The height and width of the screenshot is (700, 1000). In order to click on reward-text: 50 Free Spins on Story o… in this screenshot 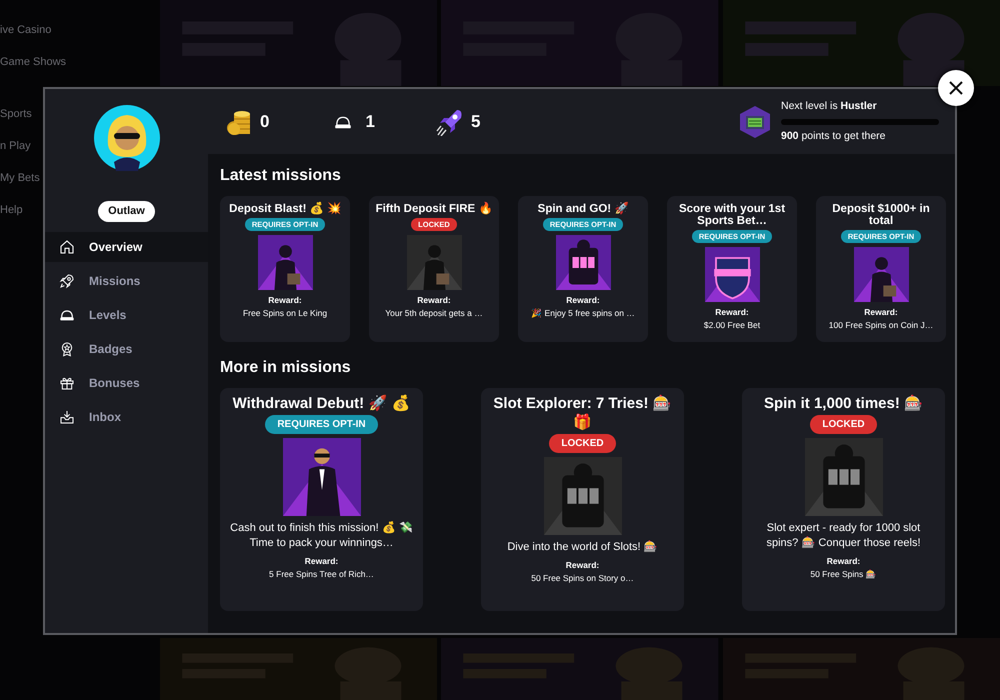, I will do `click(582, 578)`.